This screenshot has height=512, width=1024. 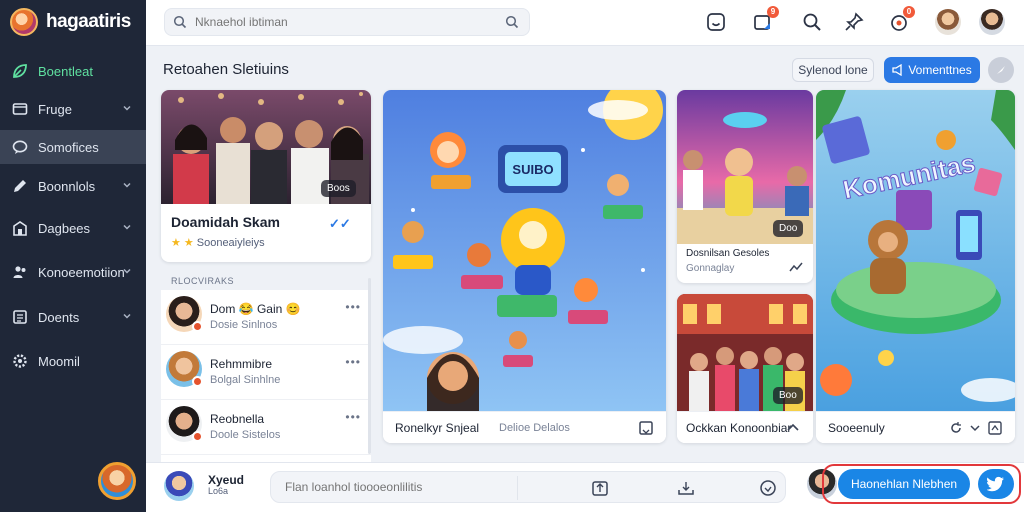 I want to click on list-item-sub: Bolgal Sinhlne, so click(x=245, y=380).